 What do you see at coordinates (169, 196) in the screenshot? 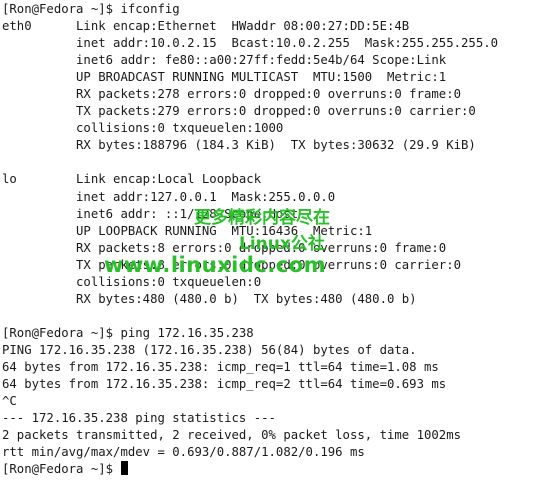
I see `terminal-line: inet addr:127.0.0.1 Mask:255.0.0.0` at bounding box center [169, 196].